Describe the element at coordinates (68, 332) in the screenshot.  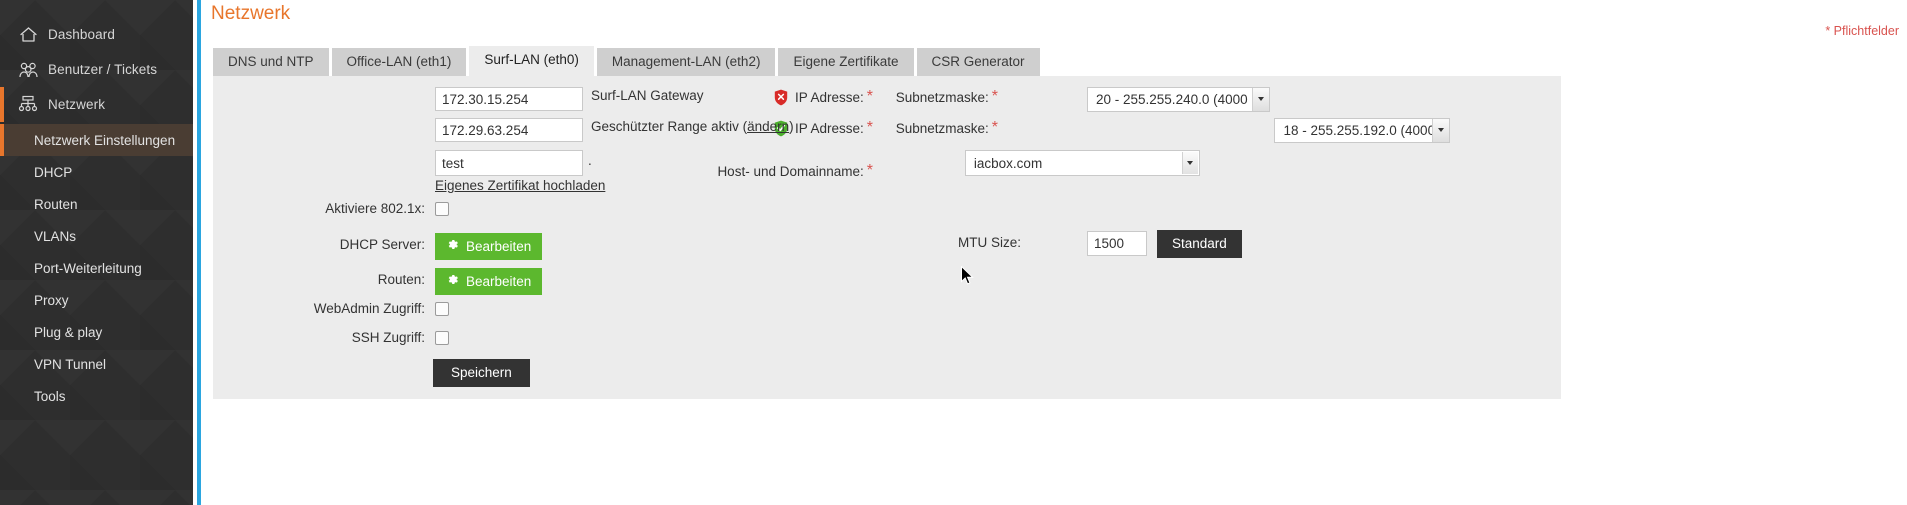
I see `sidebar-subitem-label: Plug & play` at that location.